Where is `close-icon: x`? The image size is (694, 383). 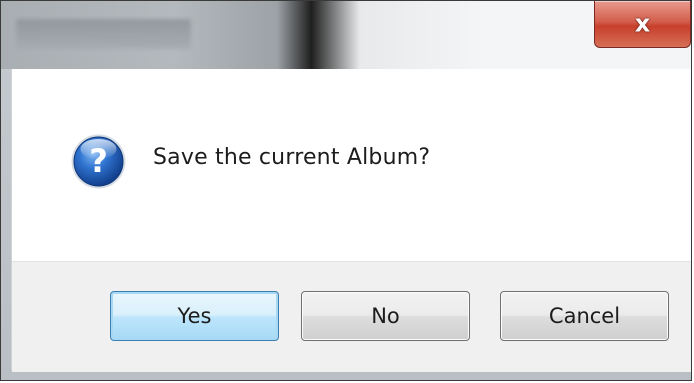 close-icon: x is located at coordinates (642, 23).